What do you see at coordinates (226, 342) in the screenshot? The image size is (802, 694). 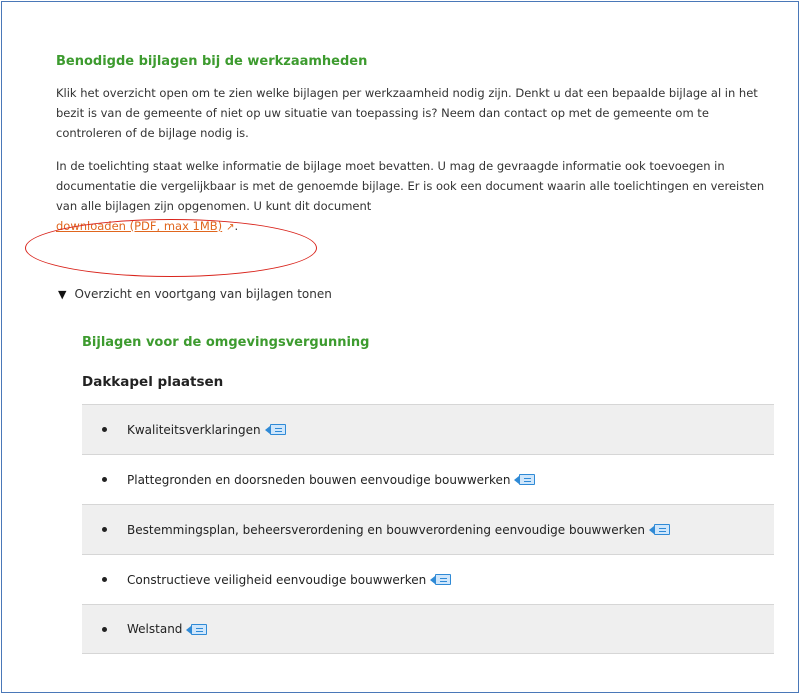 I see `vergunning-heading: Bijlagen voor de omgevingsvergunning` at bounding box center [226, 342].